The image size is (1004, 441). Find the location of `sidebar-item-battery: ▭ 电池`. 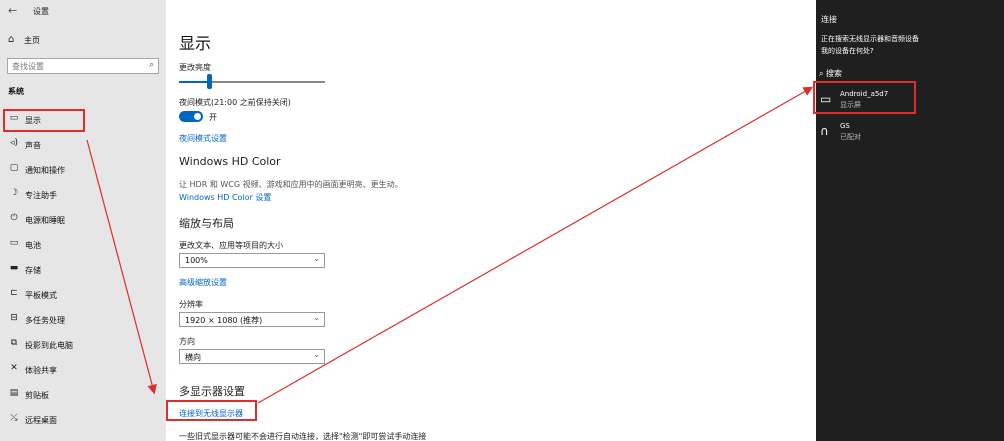

sidebar-item-battery: ▭ 电池 is located at coordinates (83, 246).